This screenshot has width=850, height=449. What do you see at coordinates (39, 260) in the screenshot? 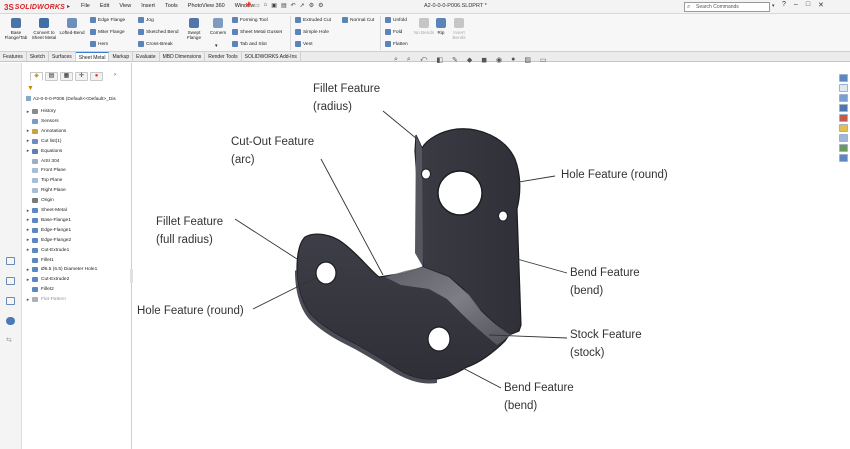
I see `tree-item: Fillet1` at bounding box center [39, 260].